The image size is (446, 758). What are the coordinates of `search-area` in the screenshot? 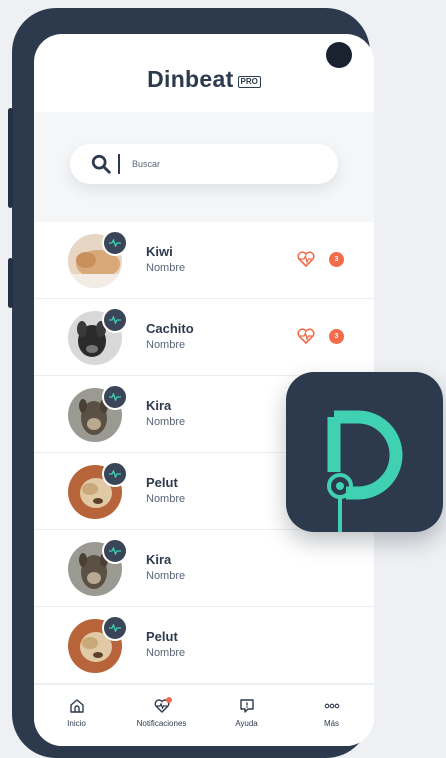 It's located at (204, 167).